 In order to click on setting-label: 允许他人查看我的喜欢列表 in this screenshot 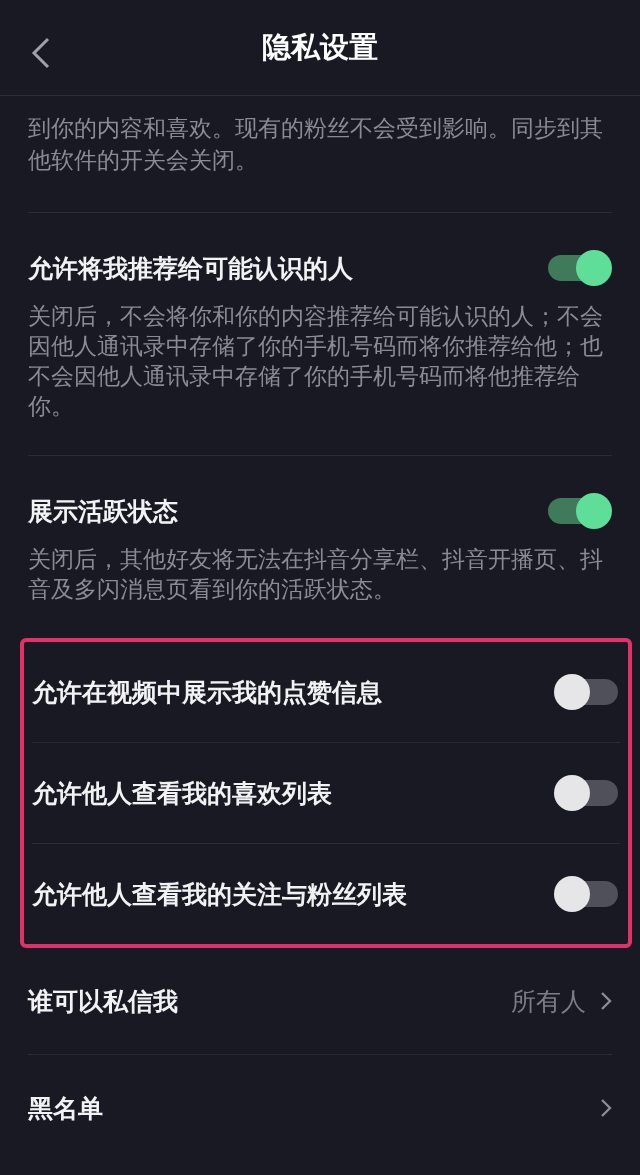, I will do `click(182, 793)`.